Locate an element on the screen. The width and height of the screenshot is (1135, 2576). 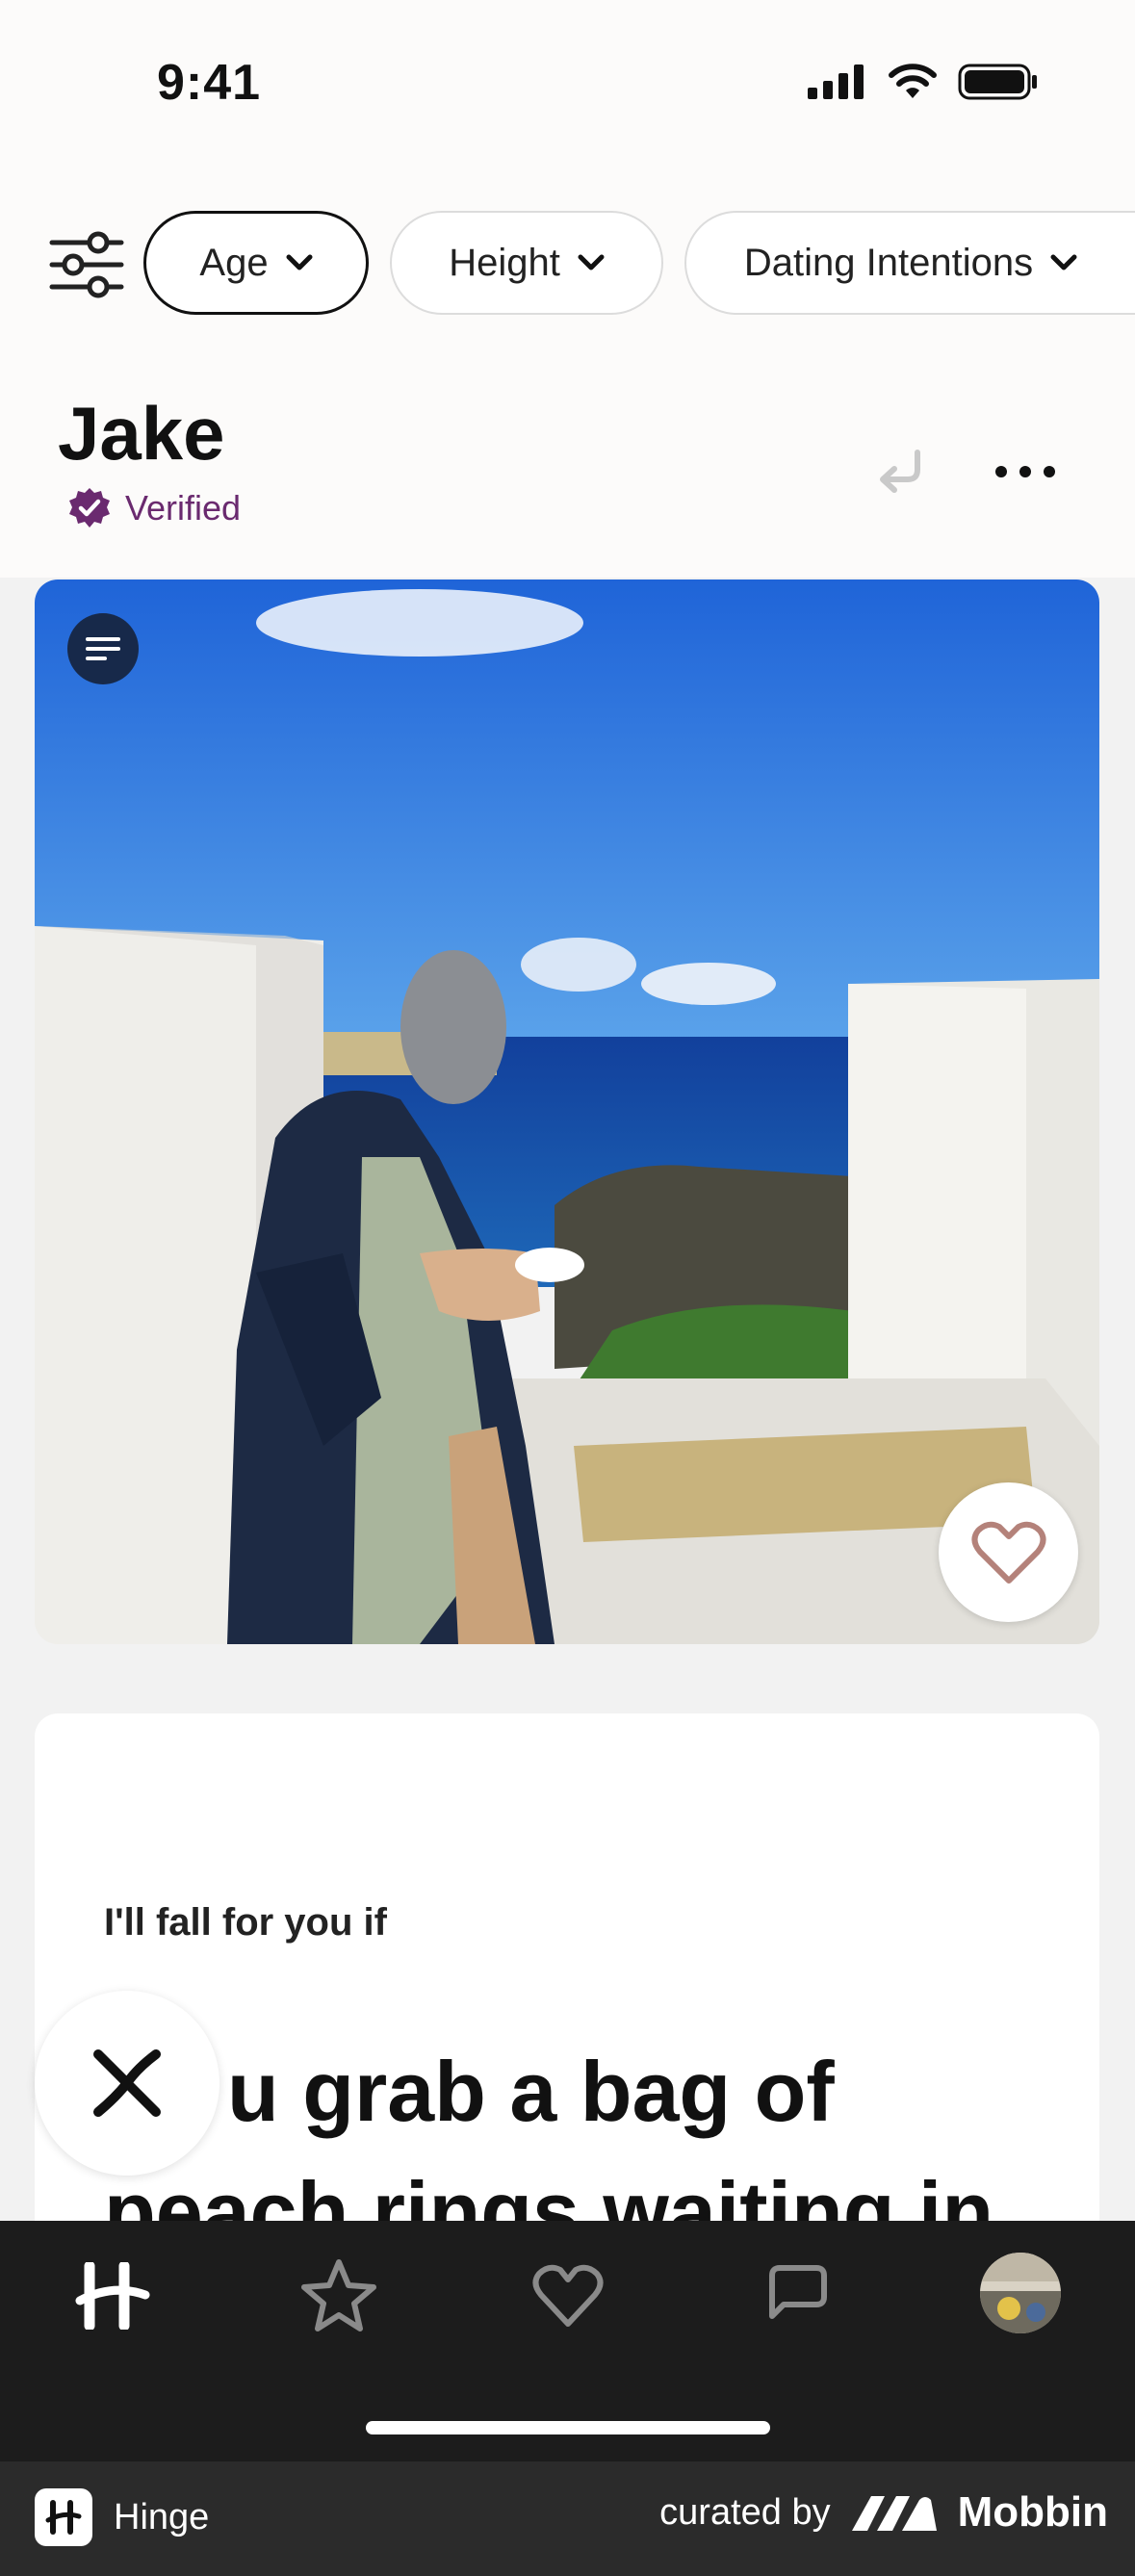
star-icon is located at coordinates (338, 2295).